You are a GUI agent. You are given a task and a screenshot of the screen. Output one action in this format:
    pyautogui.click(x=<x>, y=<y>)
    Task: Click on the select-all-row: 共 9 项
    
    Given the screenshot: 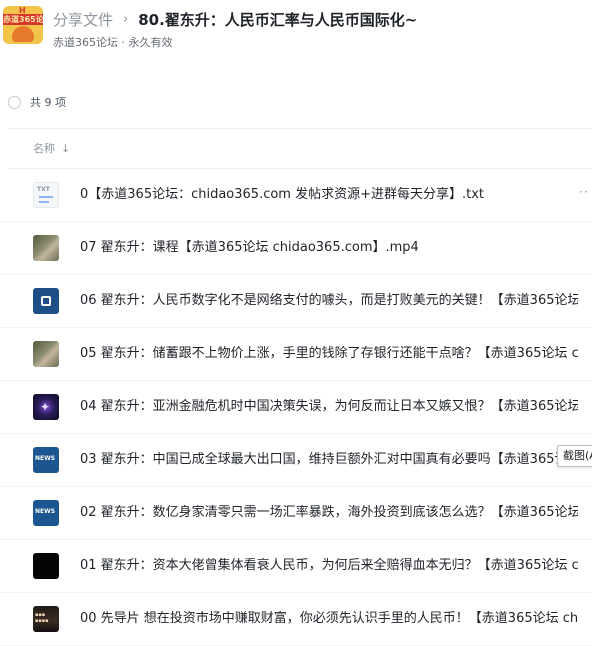 What is the action you would take?
    pyautogui.click(x=37, y=102)
    